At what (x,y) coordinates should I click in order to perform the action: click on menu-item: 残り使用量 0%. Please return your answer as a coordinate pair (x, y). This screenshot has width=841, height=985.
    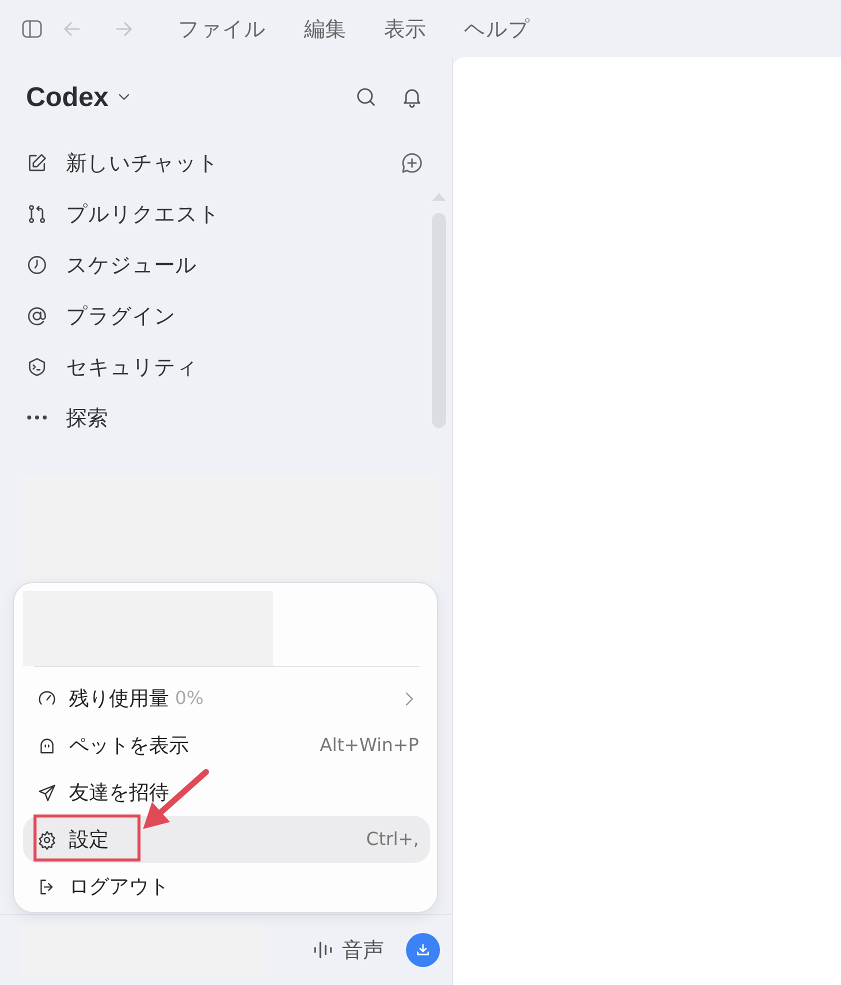
    Looking at the image, I should click on (226, 698).